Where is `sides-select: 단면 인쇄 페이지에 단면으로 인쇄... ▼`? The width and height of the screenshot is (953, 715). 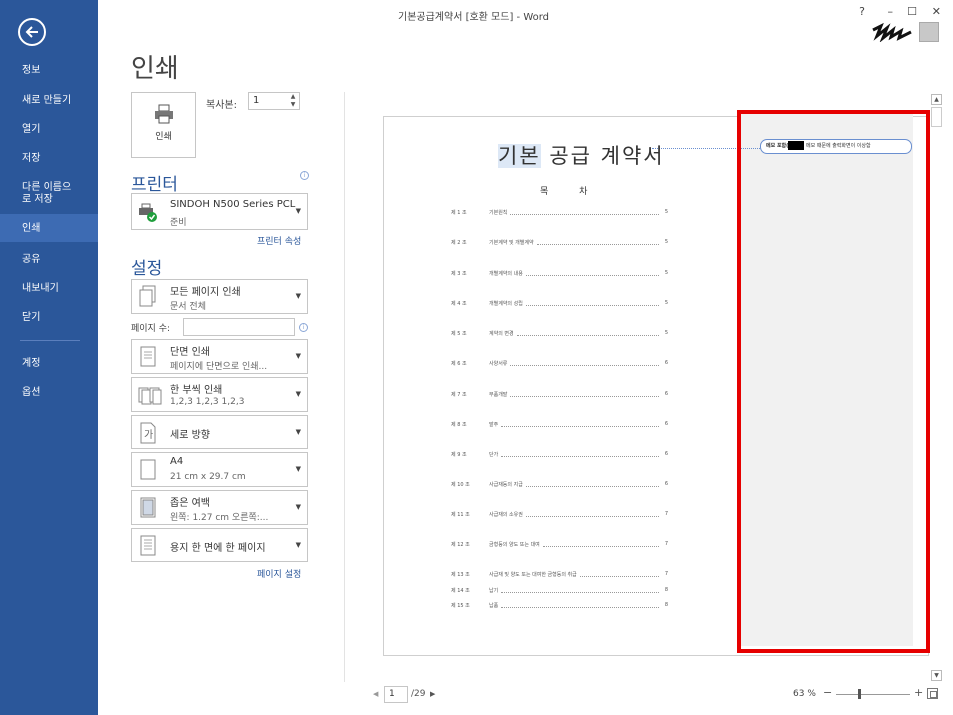 sides-select: 단면 인쇄 페이지에 단면으로 인쇄... ▼ is located at coordinates (219, 356).